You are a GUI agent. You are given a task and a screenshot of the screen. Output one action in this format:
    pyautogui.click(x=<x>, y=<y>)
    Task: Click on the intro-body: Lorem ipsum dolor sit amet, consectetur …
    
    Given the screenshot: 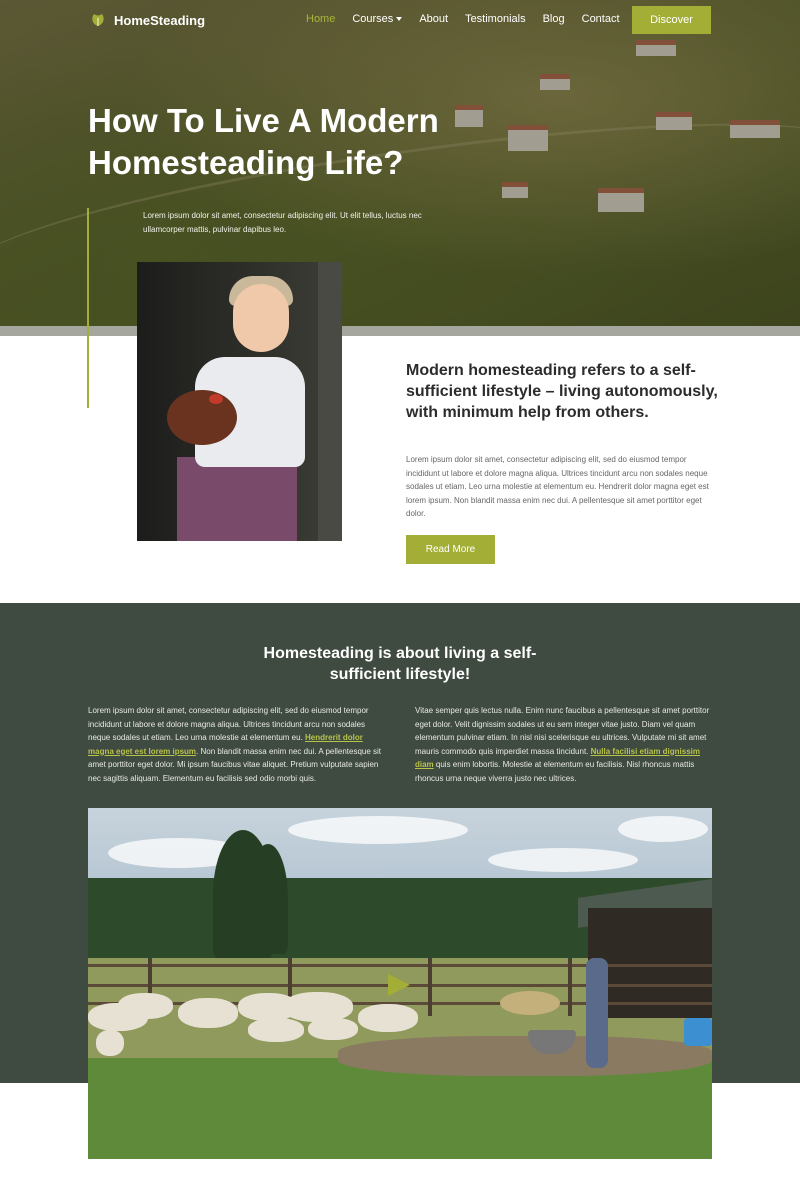 What is the action you would take?
    pyautogui.click(x=557, y=486)
    